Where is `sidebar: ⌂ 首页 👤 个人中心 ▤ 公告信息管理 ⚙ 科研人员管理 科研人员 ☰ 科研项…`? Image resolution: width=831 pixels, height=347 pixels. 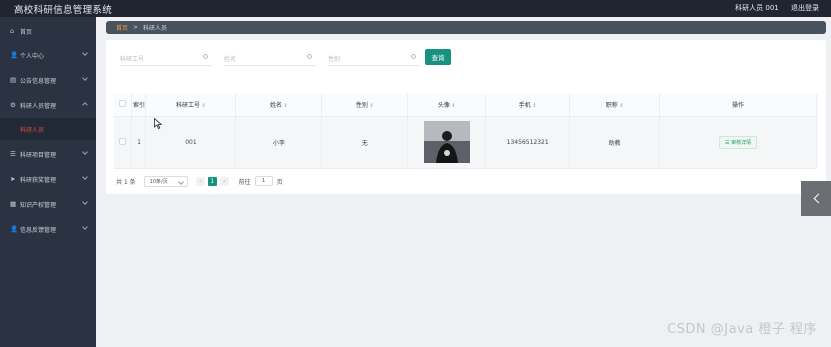
sidebar: ⌂ 首页 👤 个人中心 ▤ 公告信息管理 ⚙ 科研人员管理 科研人员 ☰ 科研项… is located at coordinates (48, 182).